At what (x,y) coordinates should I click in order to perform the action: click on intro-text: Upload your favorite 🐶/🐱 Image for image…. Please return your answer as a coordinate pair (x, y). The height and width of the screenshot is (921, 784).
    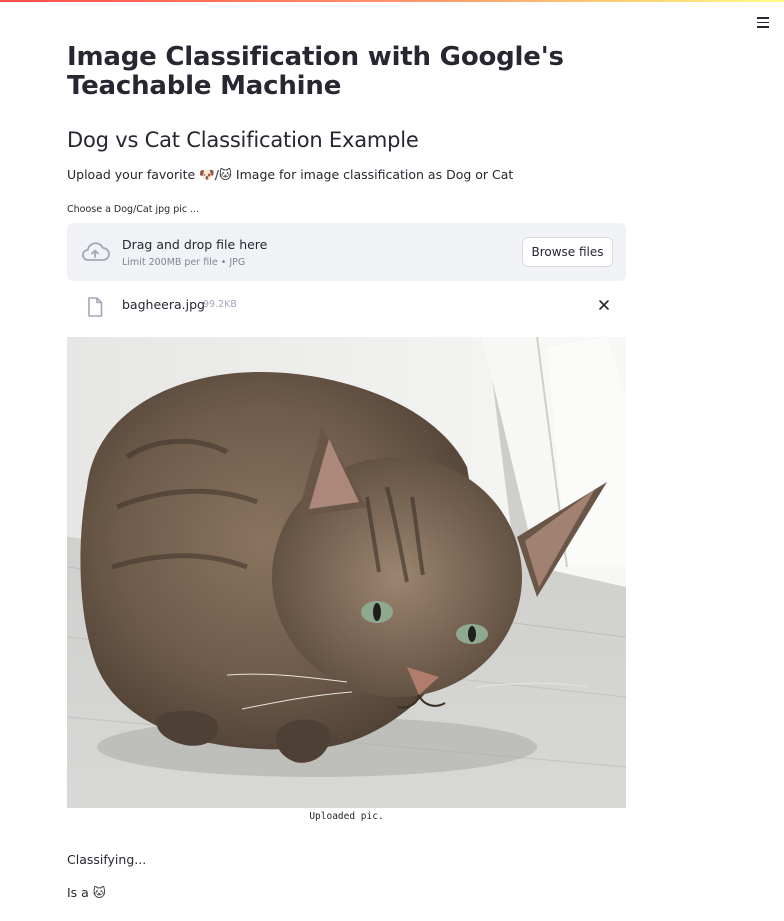
    Looking at the image, I should click on (290, 174).